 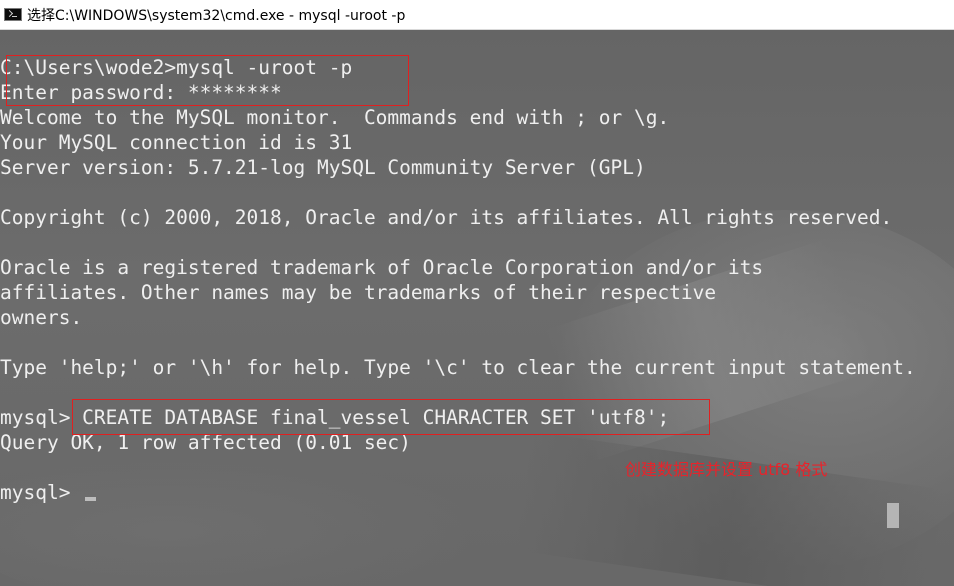 What do you see at coordinates (176, 142) in the screenshot?
I see `console-line: Your MySQL connection id is 31` at bounding box center [176, 142].